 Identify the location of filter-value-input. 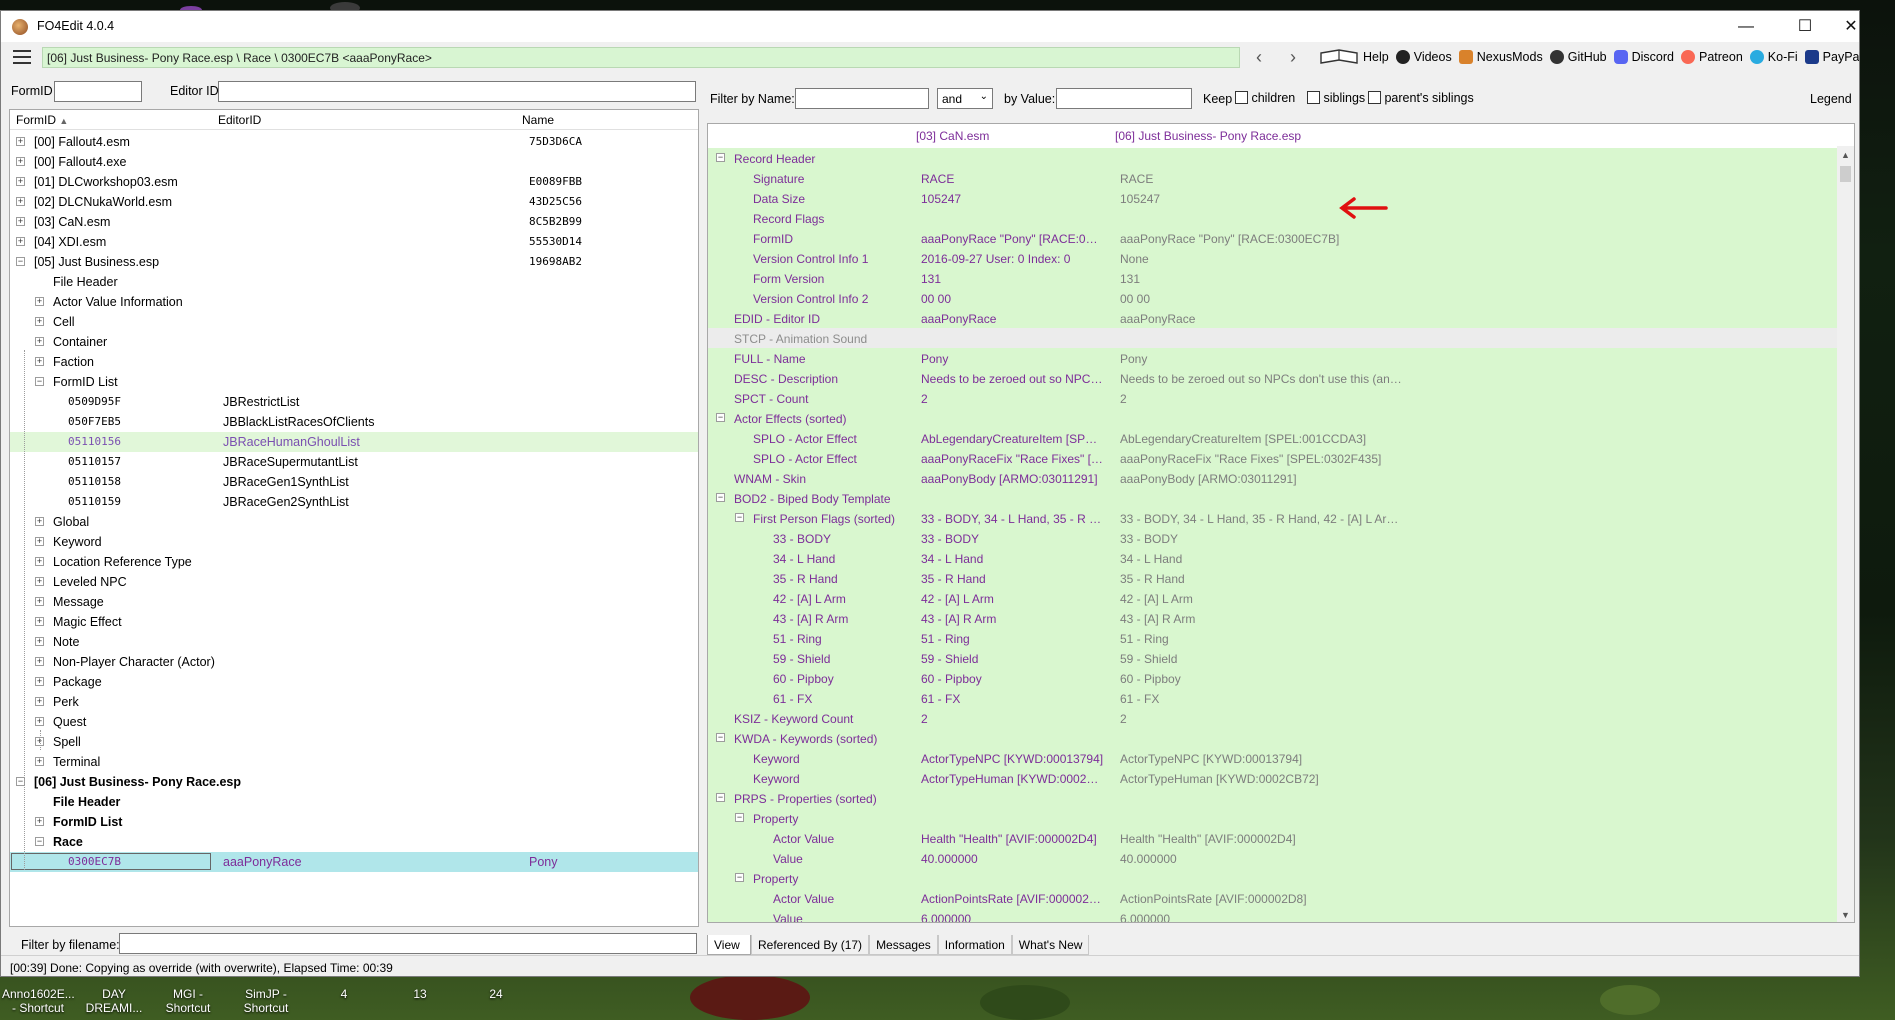
(1124, 98).